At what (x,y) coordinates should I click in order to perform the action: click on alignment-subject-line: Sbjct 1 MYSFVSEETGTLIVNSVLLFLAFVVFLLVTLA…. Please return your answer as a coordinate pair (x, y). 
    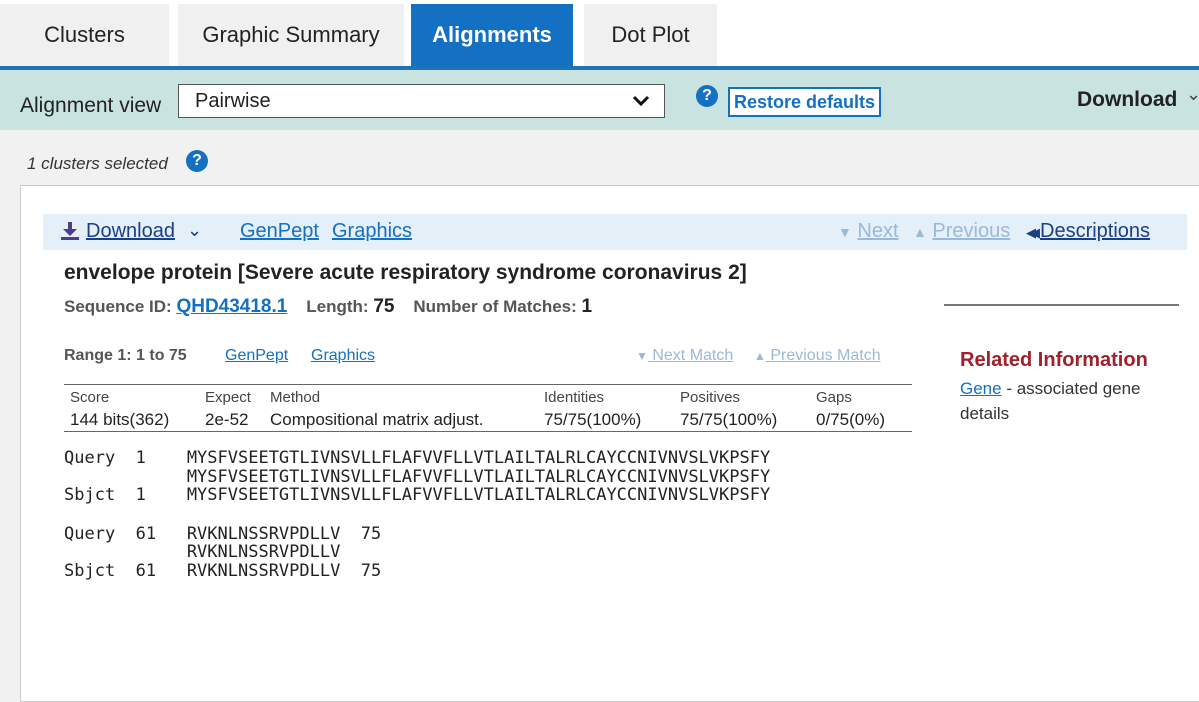
    Looking at the image, I should click on (417, 495).